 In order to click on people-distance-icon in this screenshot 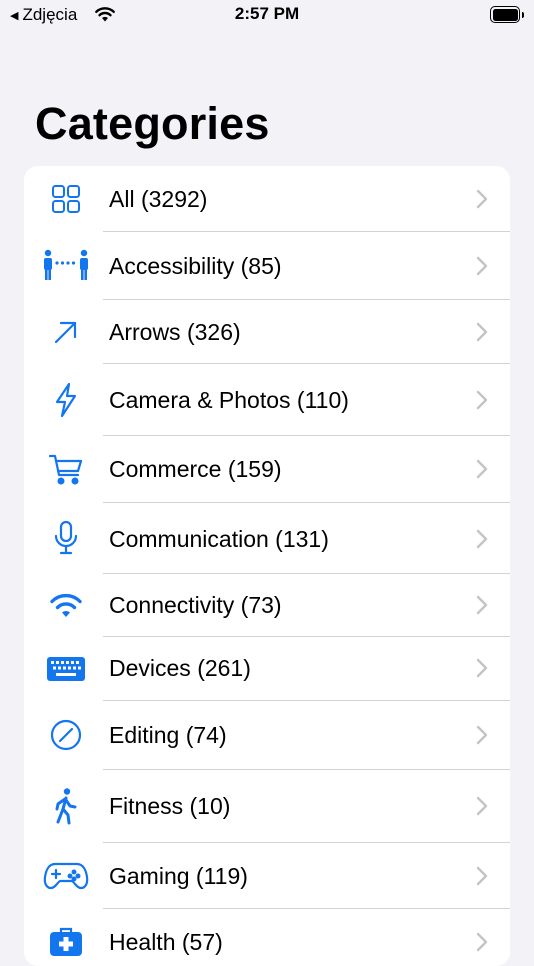, I will do `click(66, 266)`.